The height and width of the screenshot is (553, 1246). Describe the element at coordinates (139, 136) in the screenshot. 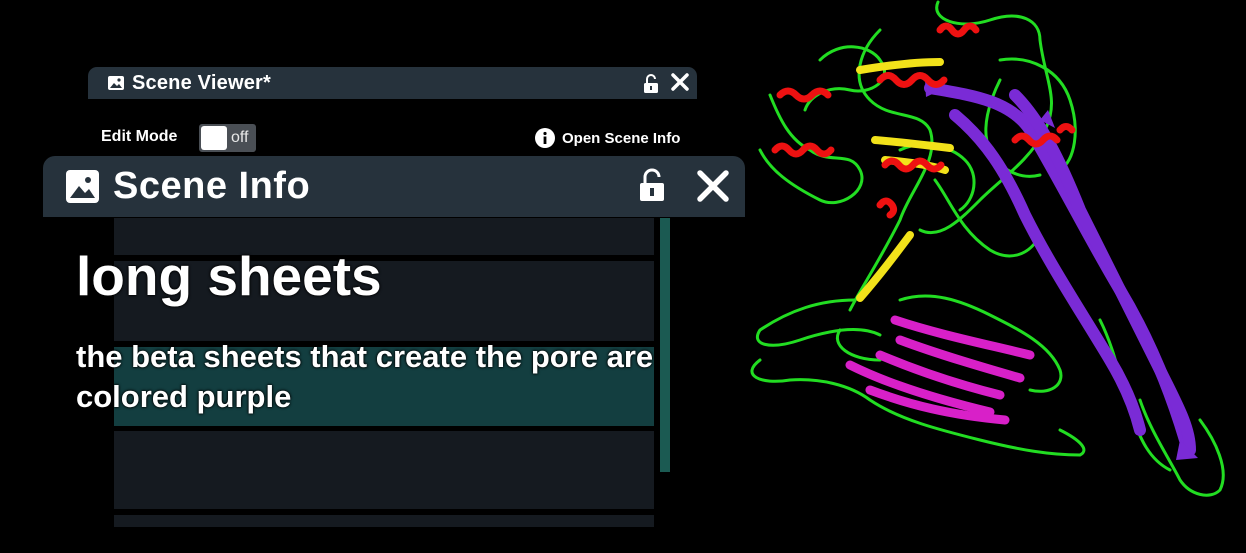

I see `edit-mode-label: Edit Mode` at that location.